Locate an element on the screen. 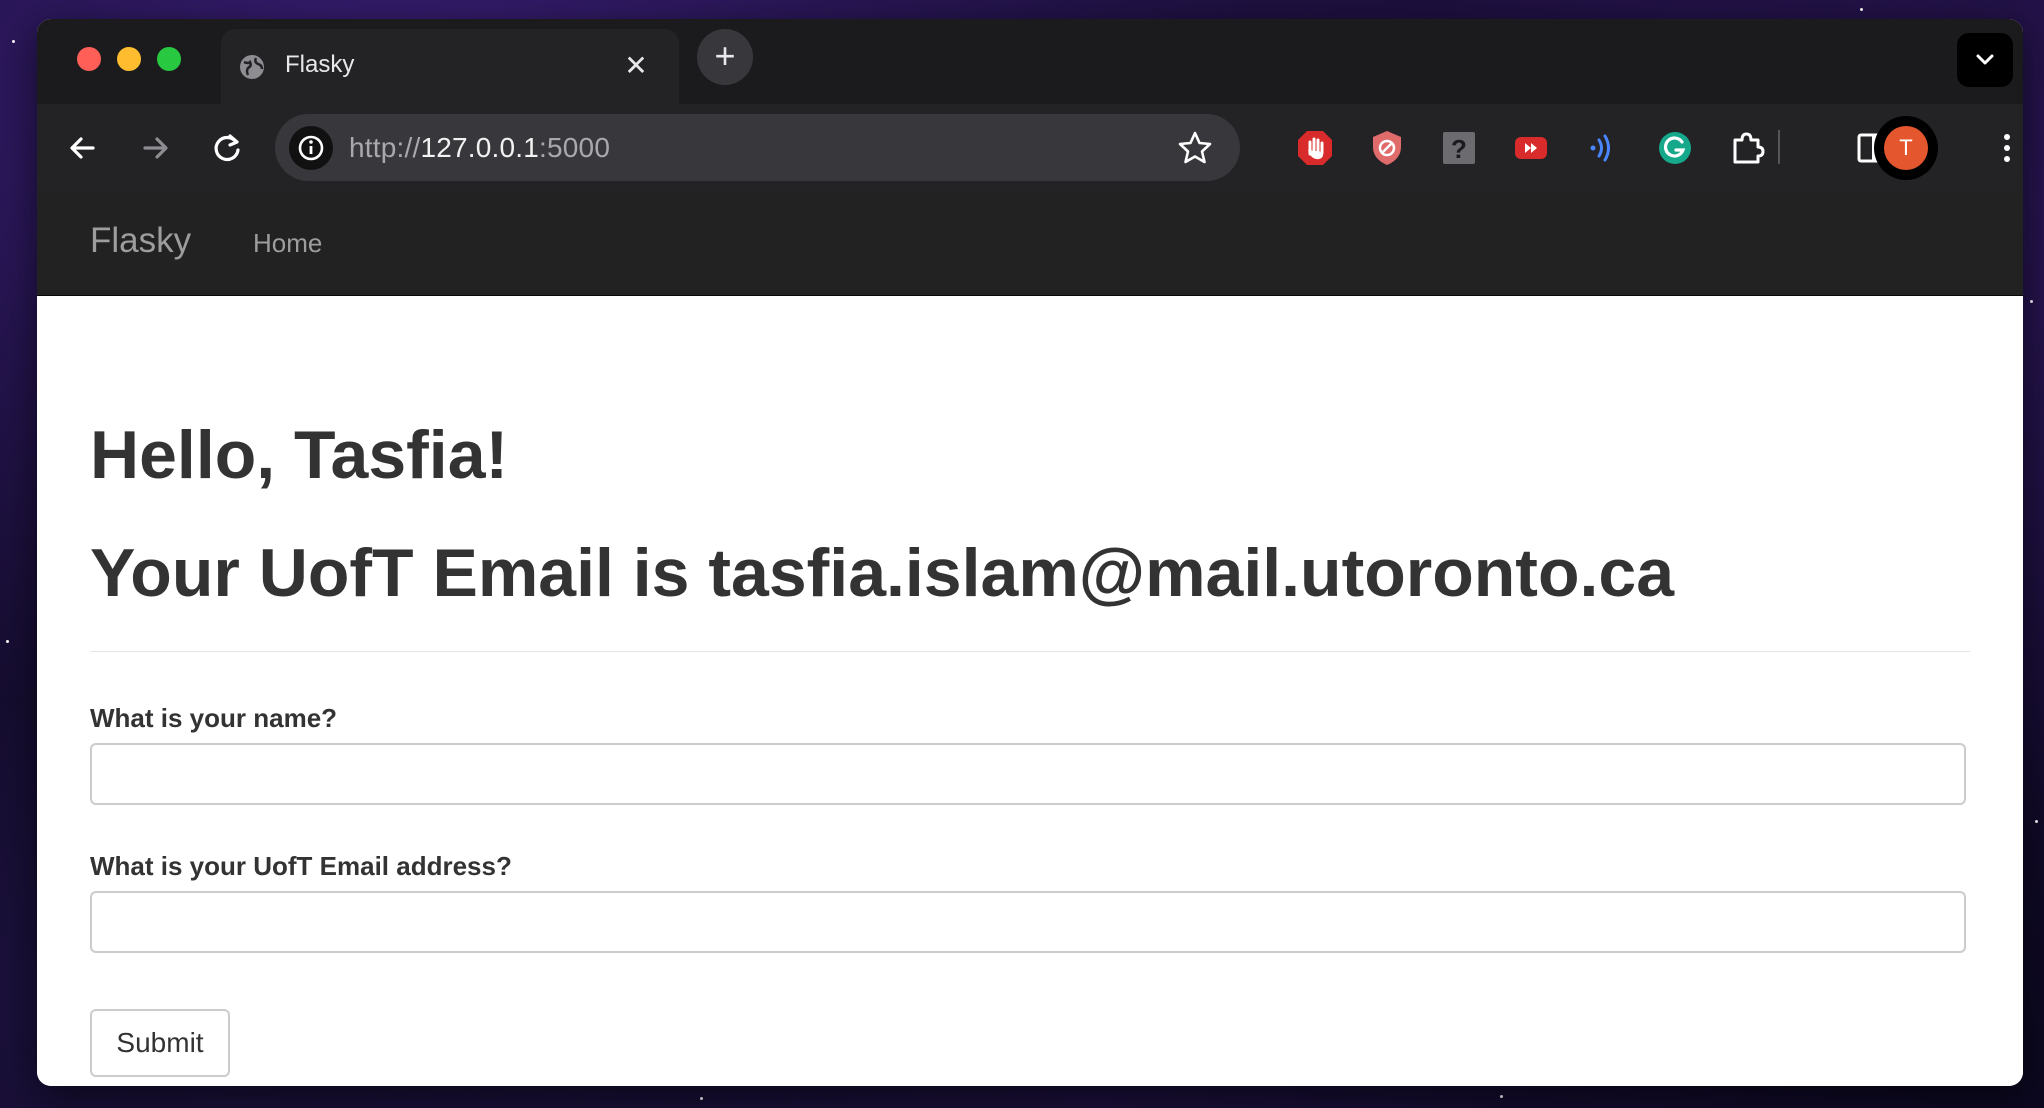 The image size is (2044, 1108). greeting-heading: Hello, Tasfia! is located at coordinates (299, 455).